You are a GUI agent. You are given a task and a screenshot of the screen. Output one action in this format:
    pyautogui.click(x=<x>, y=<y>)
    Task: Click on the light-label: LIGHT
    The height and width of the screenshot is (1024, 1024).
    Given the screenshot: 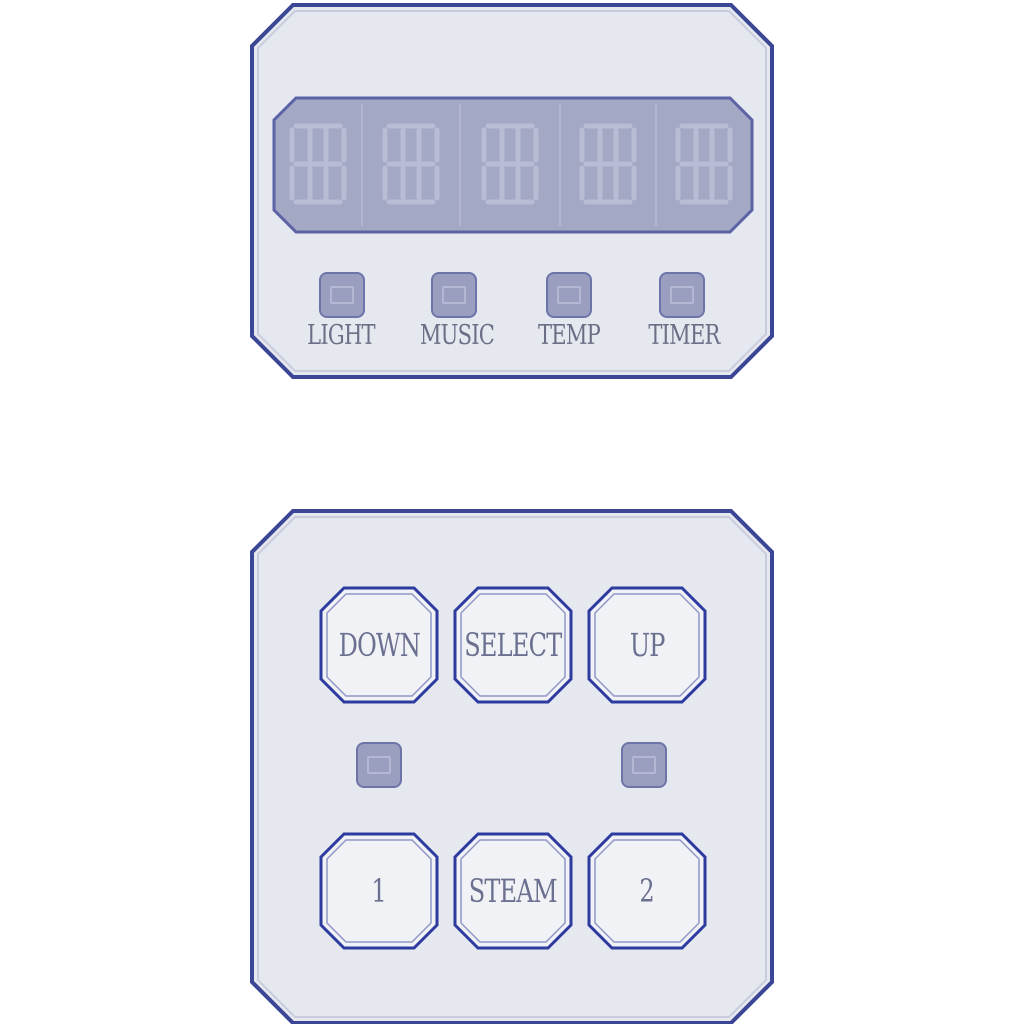 What is the action you would take?
    pyautogui.click(x=341, y=335)
    